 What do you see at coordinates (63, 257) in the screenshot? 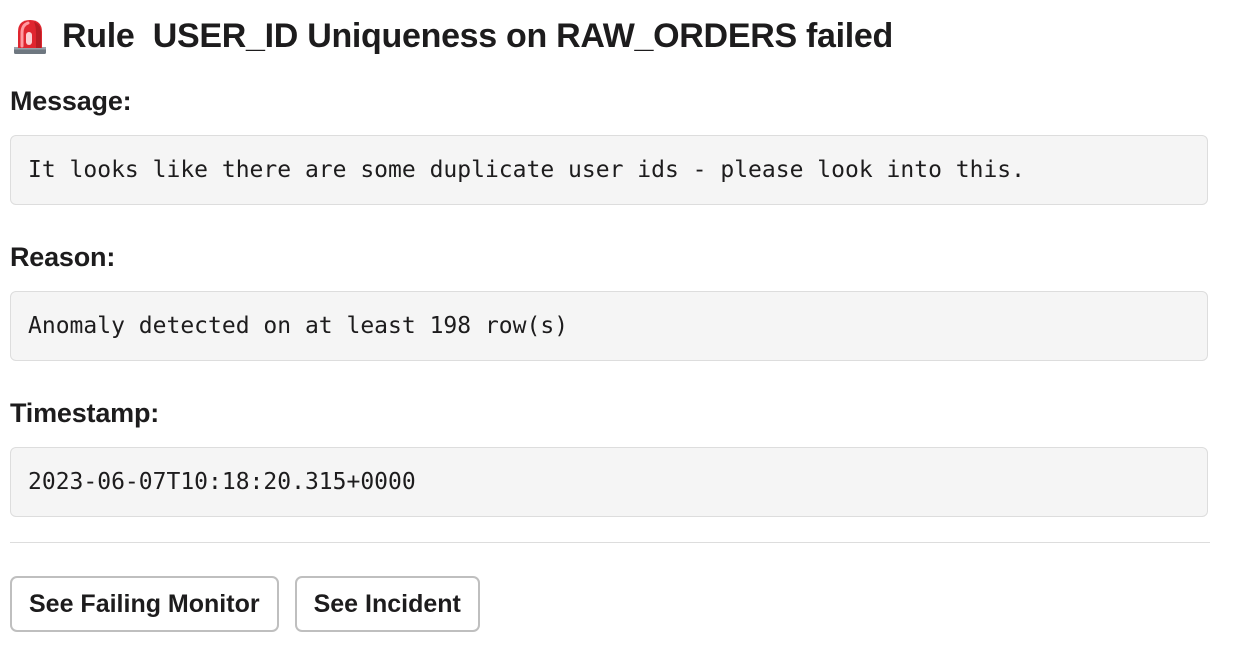
I see `reason-label: Reason:` at bounding box center [63, 257].